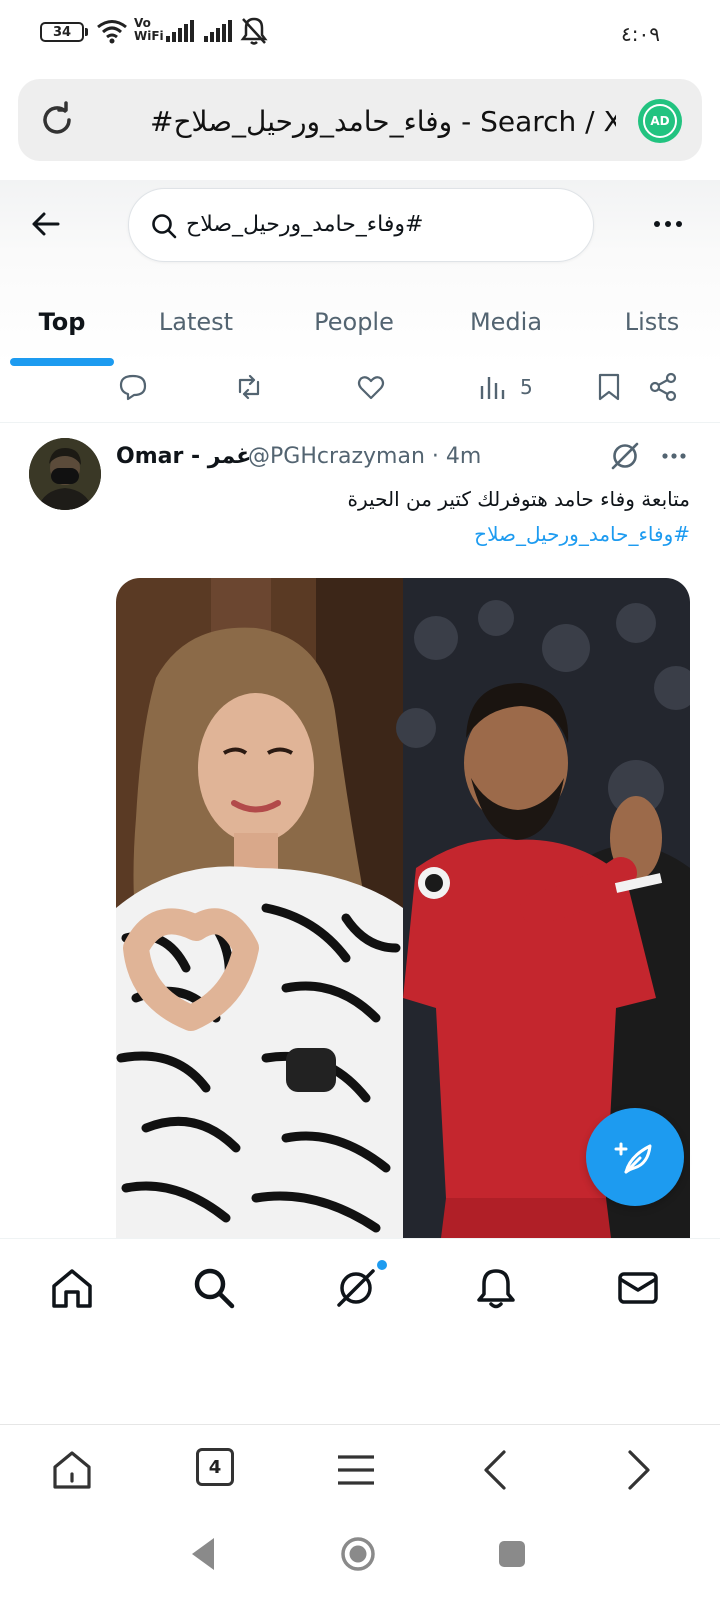 This screenshot has width=720, height=1600. What do you see at coordinates (196, 324) in the screenshot?
I see `tab-latest: Latest` at bounding box center [196, 324].